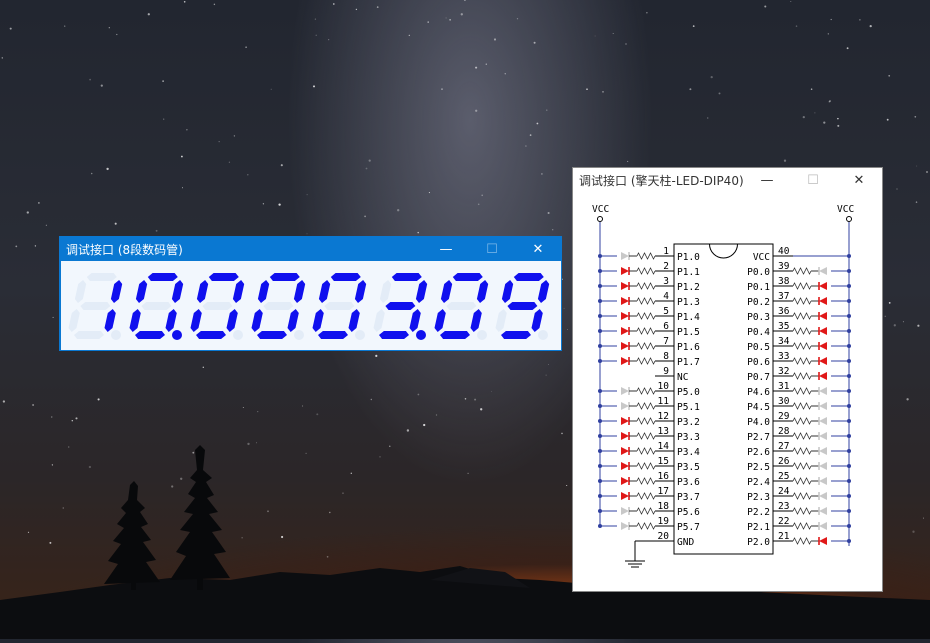 This screenshot has width=930, height=643. Describe the element at coordinates (95, 306) in the screenshot. I see `digit-1-segment-g` at that location.